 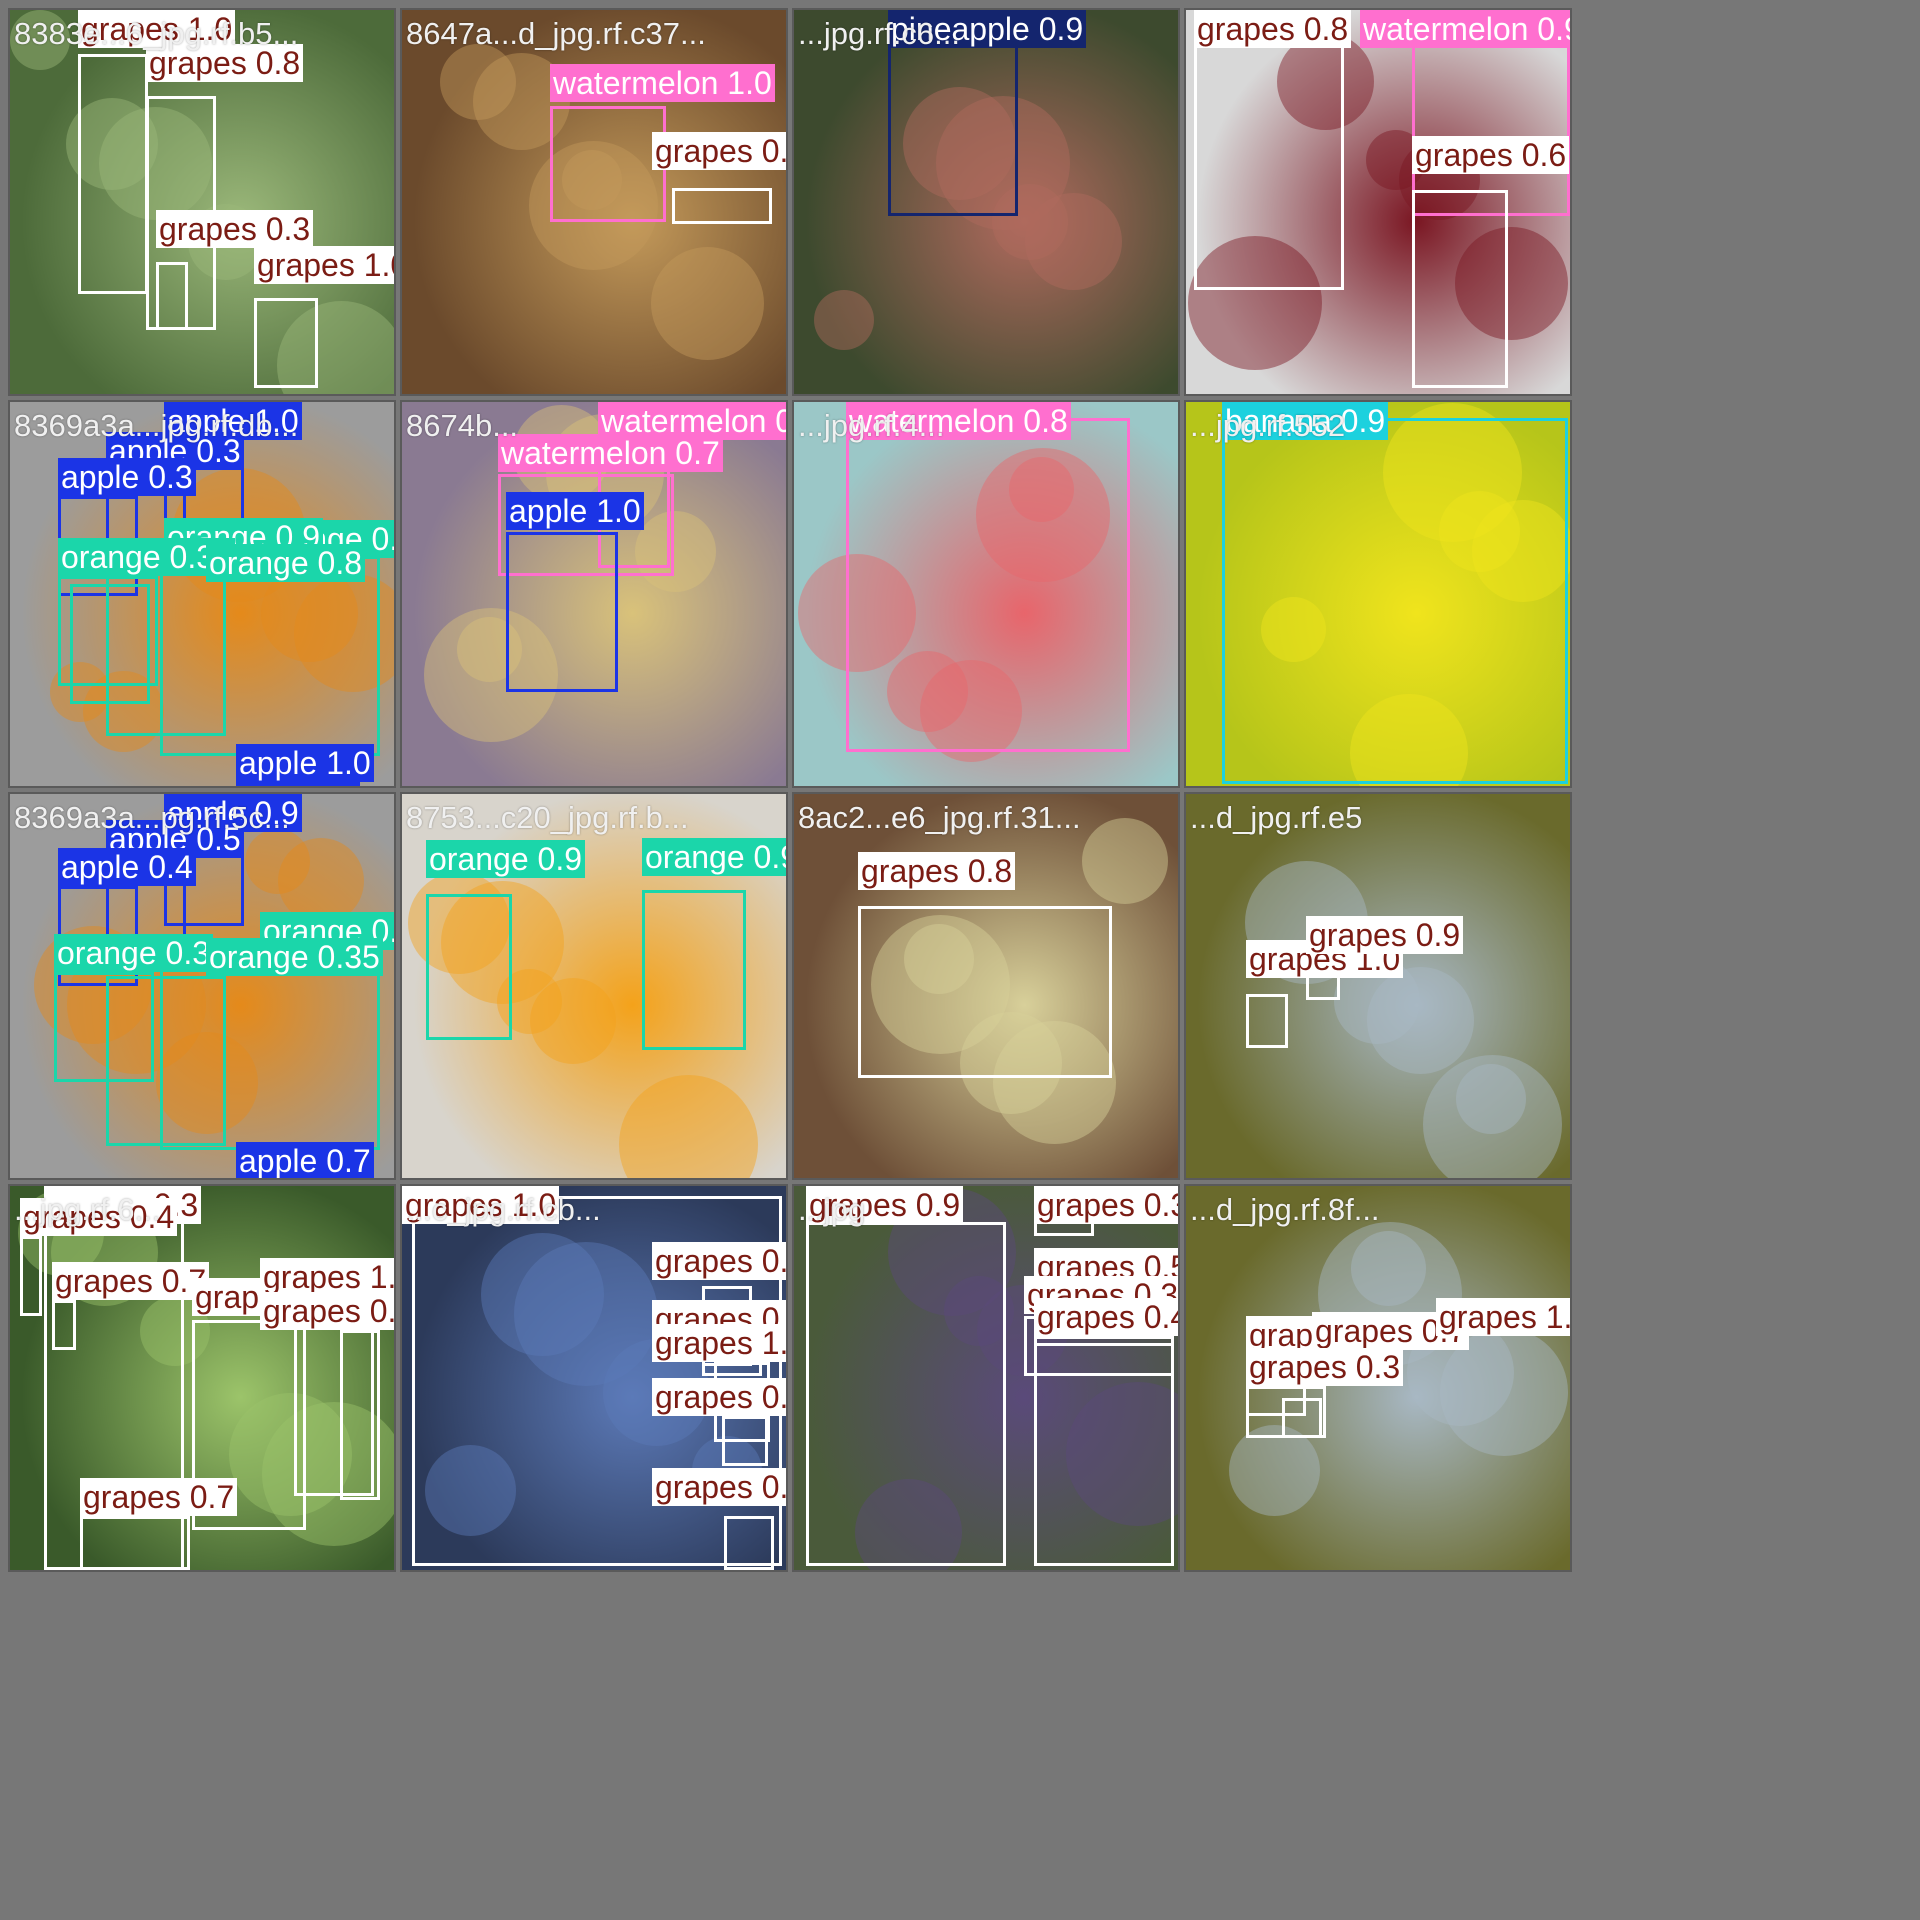 What do you see at coordinates (294, 957) in the screenshot?
I see `detection-label-orange: orange 0.35` at bounding box center [294, 957].